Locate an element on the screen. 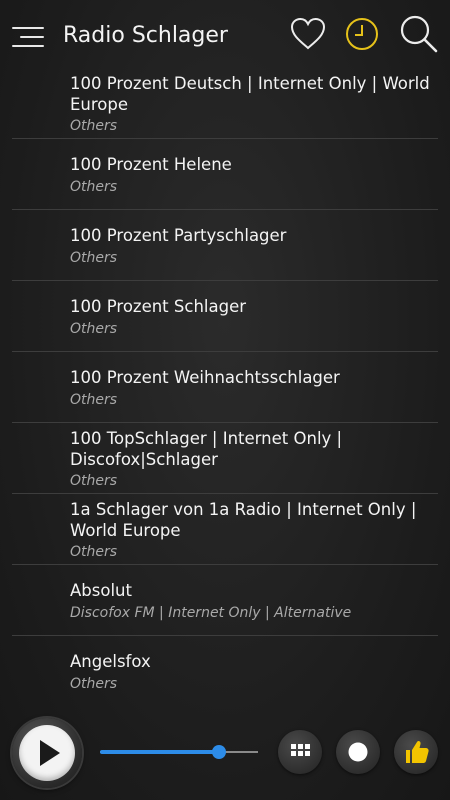 This screenshot has width=450, height=800. station-name: Absolut is located at coordinates (101, 590).